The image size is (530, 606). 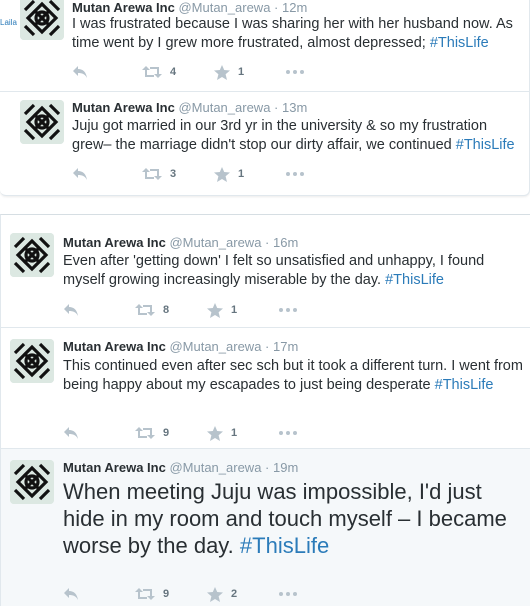 I want to click on tweet-actions: 4 1, so click(x=202, y=72).